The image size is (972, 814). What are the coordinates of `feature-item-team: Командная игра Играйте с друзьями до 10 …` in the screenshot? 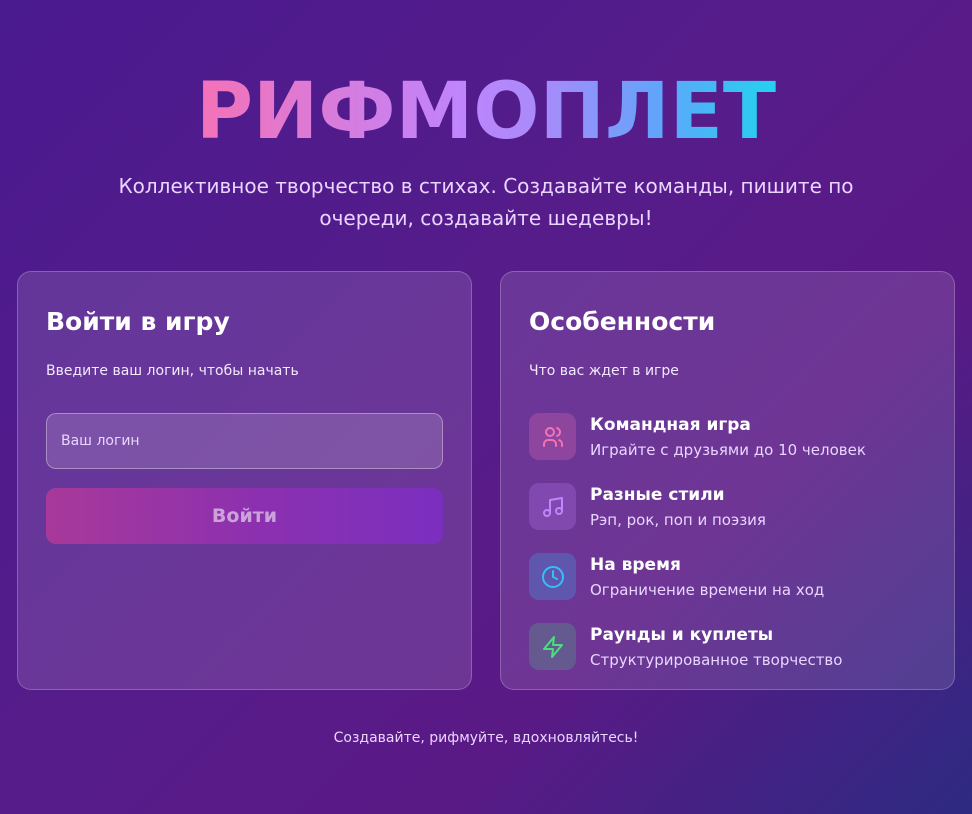 It's located at (727, 448).